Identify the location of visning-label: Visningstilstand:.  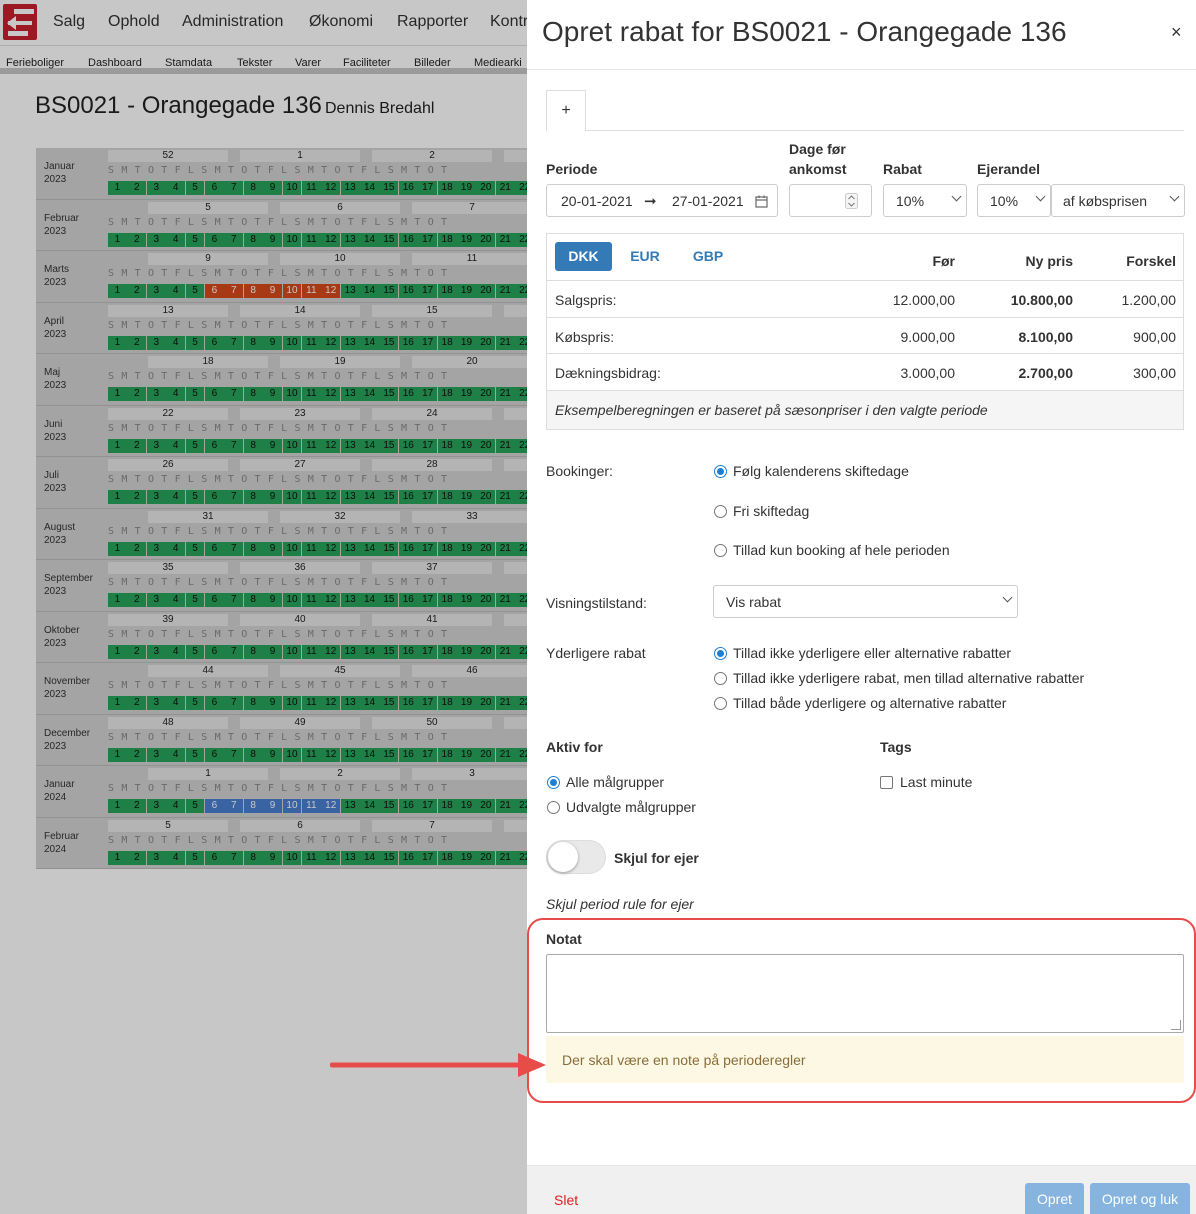
(596, 603).